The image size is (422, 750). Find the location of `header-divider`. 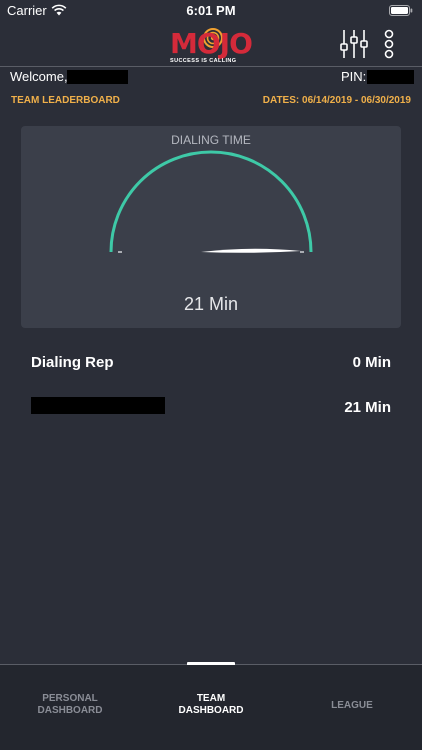

header-divider is located at coordinates (211, 66).